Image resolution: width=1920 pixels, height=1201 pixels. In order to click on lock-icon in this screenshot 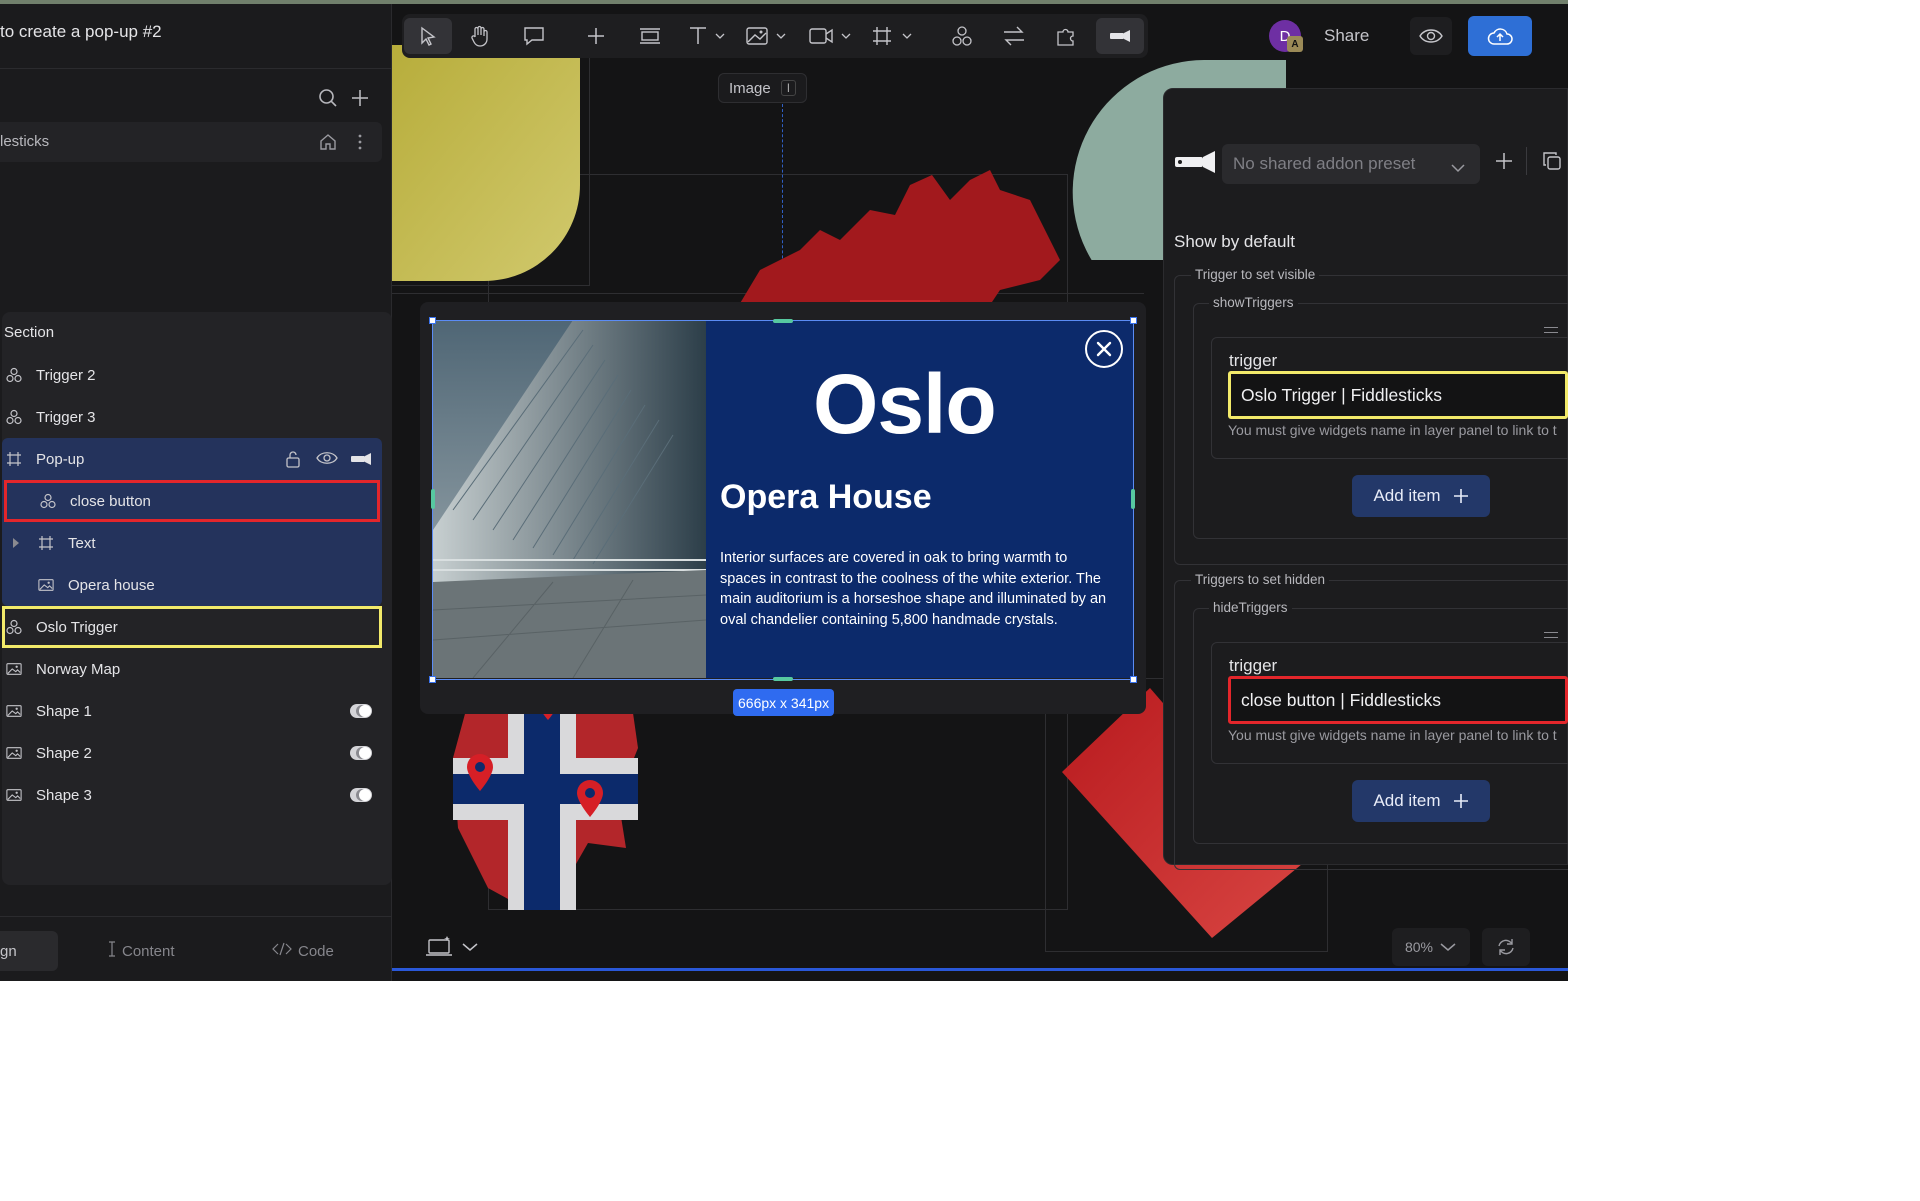, I will do `click(293, 461)`.